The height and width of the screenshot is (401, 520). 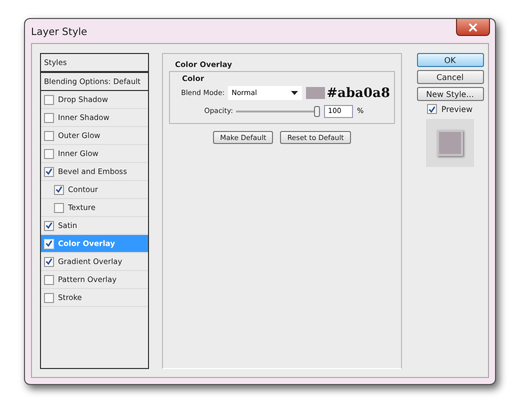 What do you see at coordinates (59, 32) in the screenshot?
I see `window-title: Layer Style` at bounding box center [59, 32].